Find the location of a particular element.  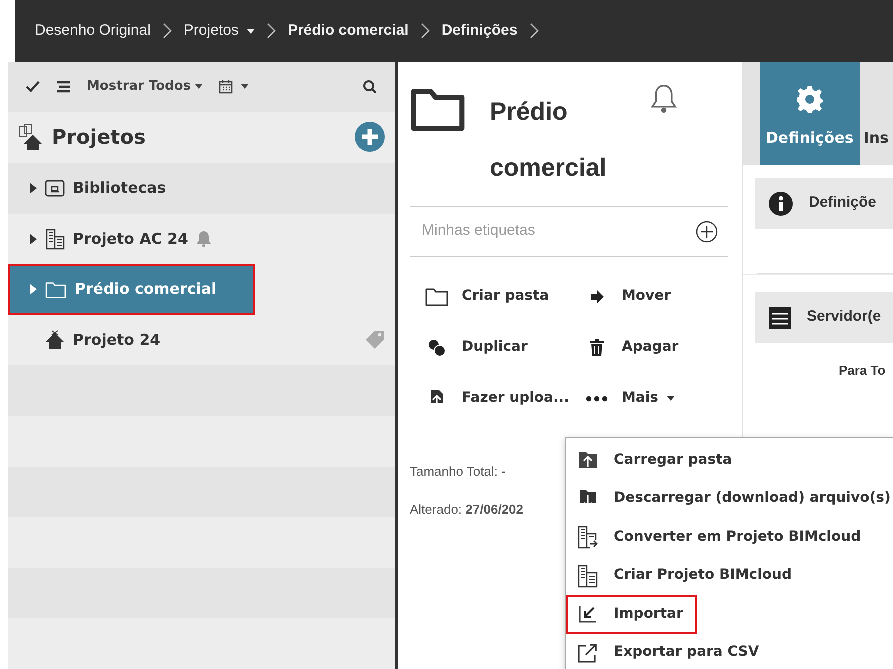

total-size-text: Tamanho Total: - is located at coordinates (458, 472).